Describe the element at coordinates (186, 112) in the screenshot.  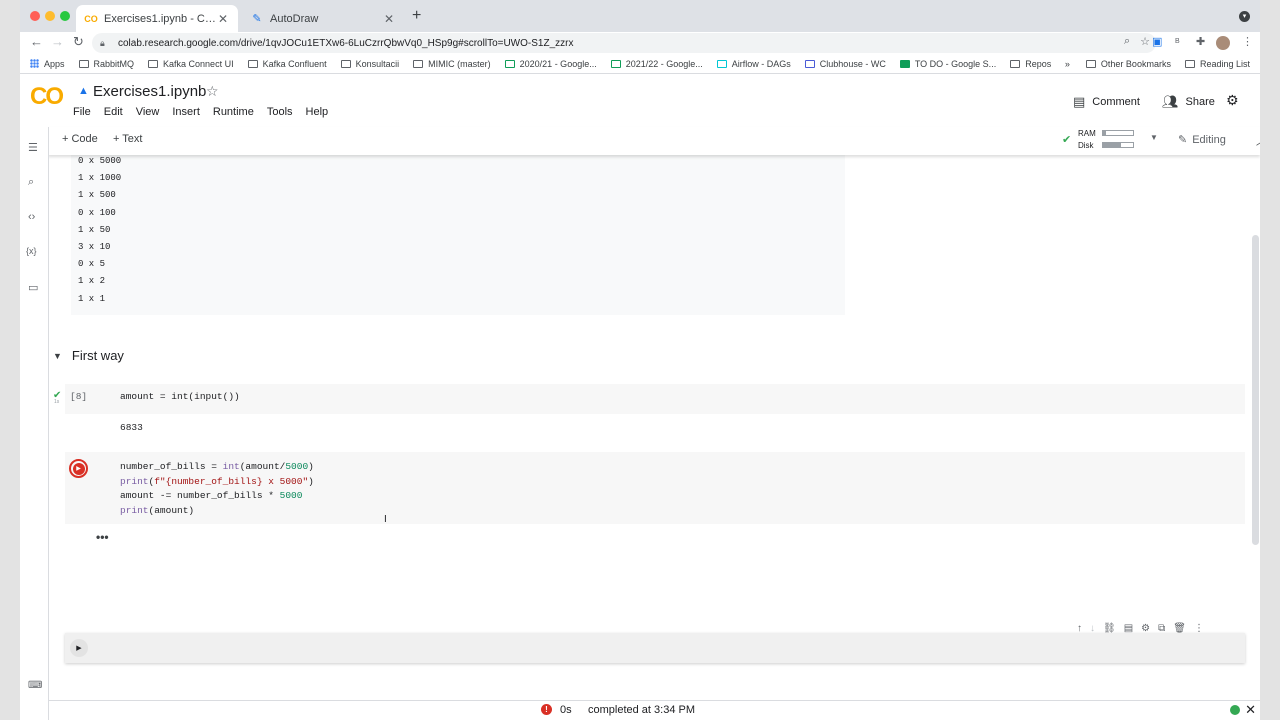
I see `menu-insert: Insert` at that location.